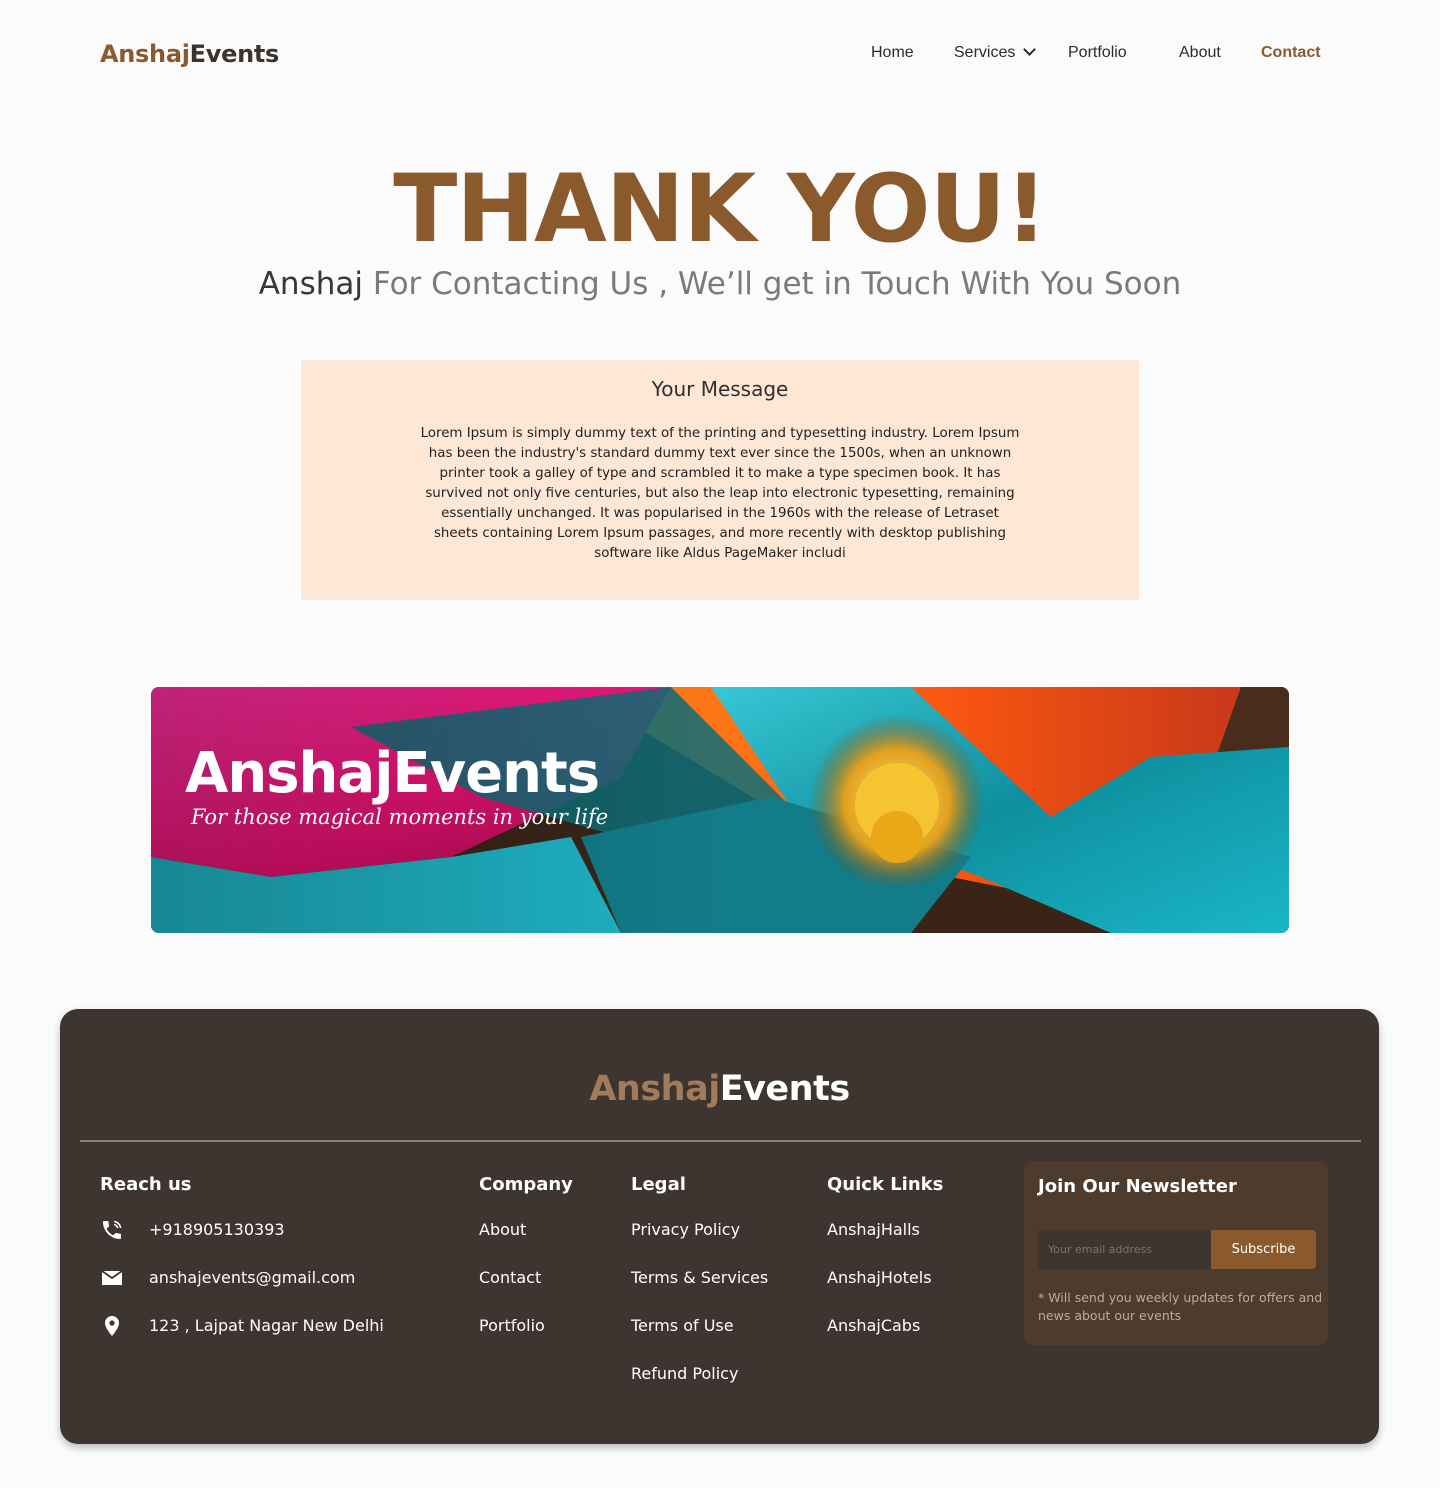 The width and height of the screenshot is (1440, 1488). Describe the element at coordinates (784, 1089) in the screenshot. I see `footer-logo-part-events: Events` at that location.